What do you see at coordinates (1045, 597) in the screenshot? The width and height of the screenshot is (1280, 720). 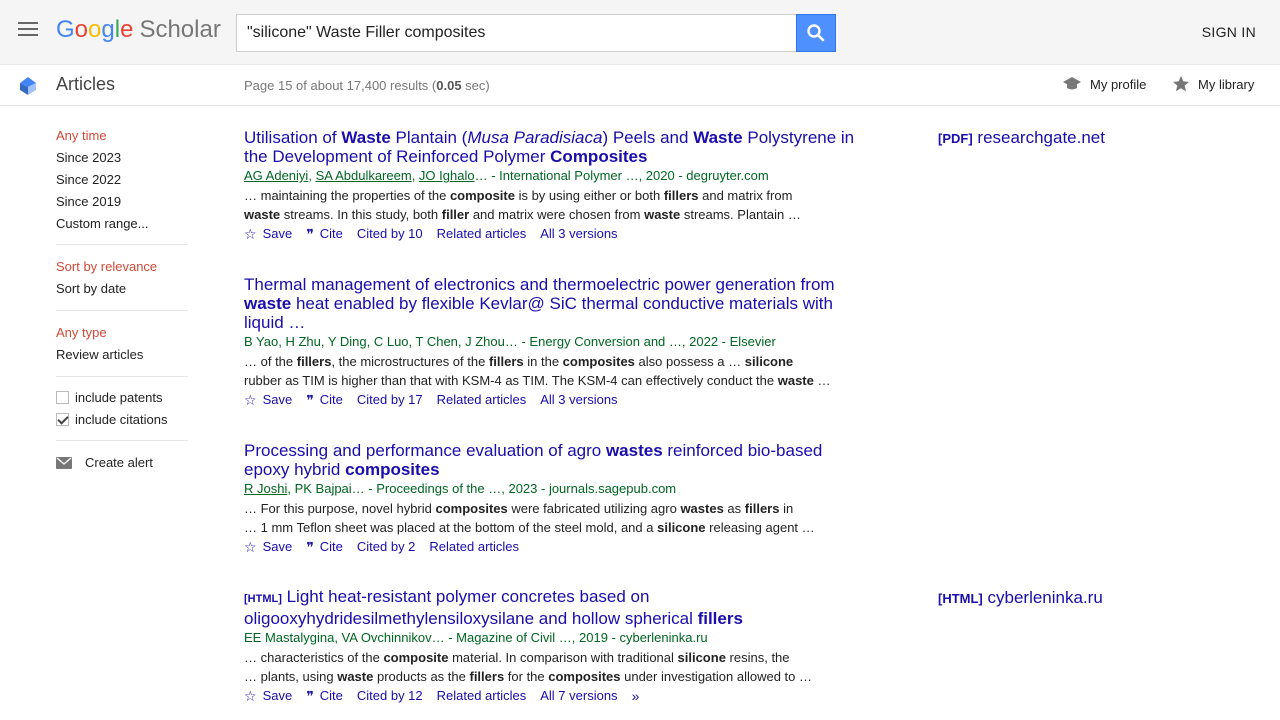 I see `source-domain: cyberleninka.ru` at bounding box center [1045, 597].